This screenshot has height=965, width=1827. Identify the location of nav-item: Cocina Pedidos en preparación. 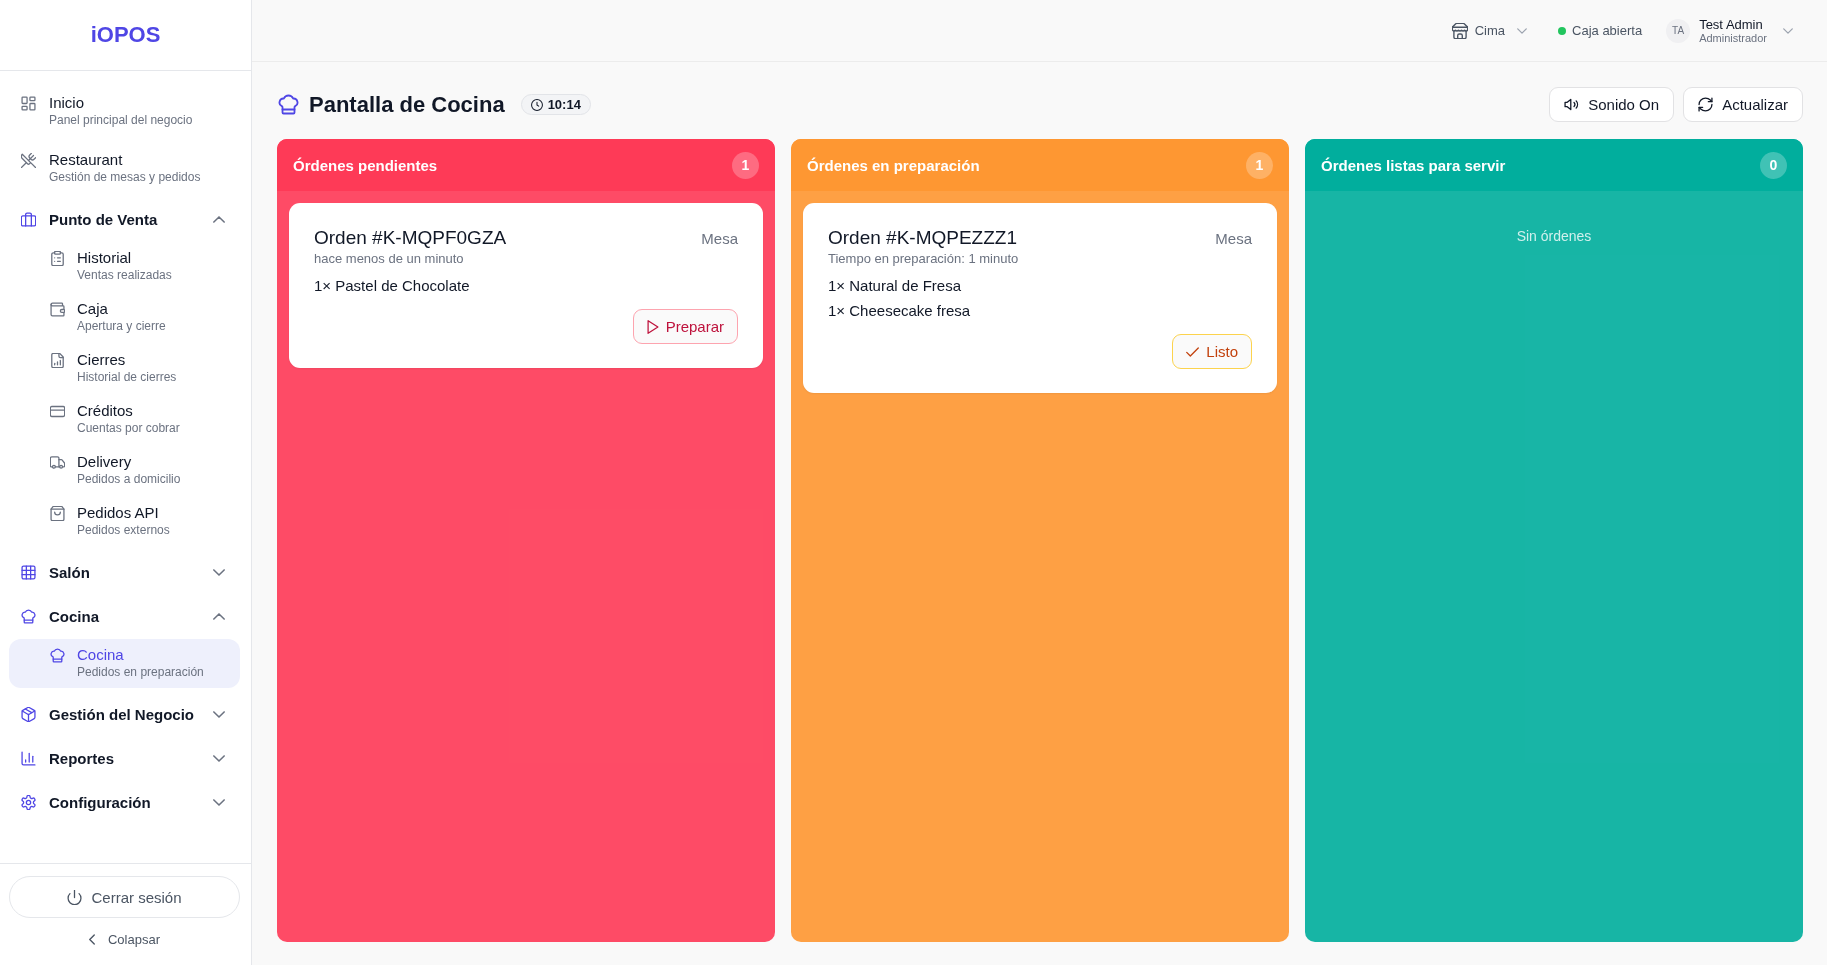
(124, 663).